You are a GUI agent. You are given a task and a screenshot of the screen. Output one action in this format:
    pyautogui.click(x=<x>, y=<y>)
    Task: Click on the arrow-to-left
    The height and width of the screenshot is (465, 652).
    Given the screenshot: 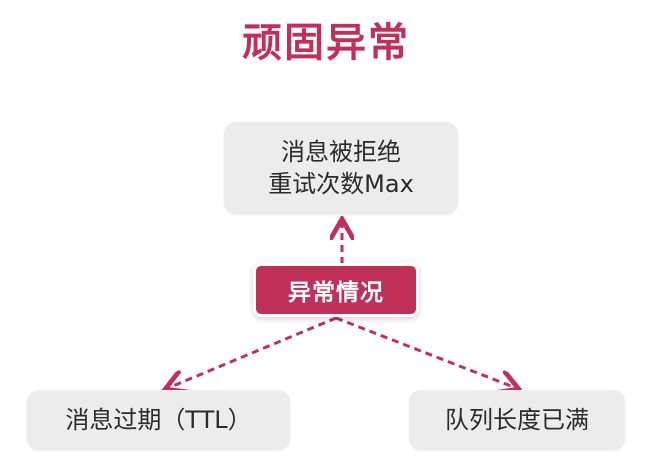 What is the action you would take?
    pyautogui.click(x=252, y=352)
    